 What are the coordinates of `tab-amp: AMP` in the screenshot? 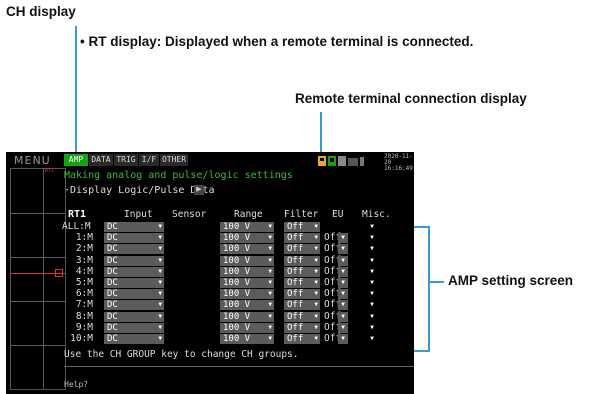 It's located at (76, 160).